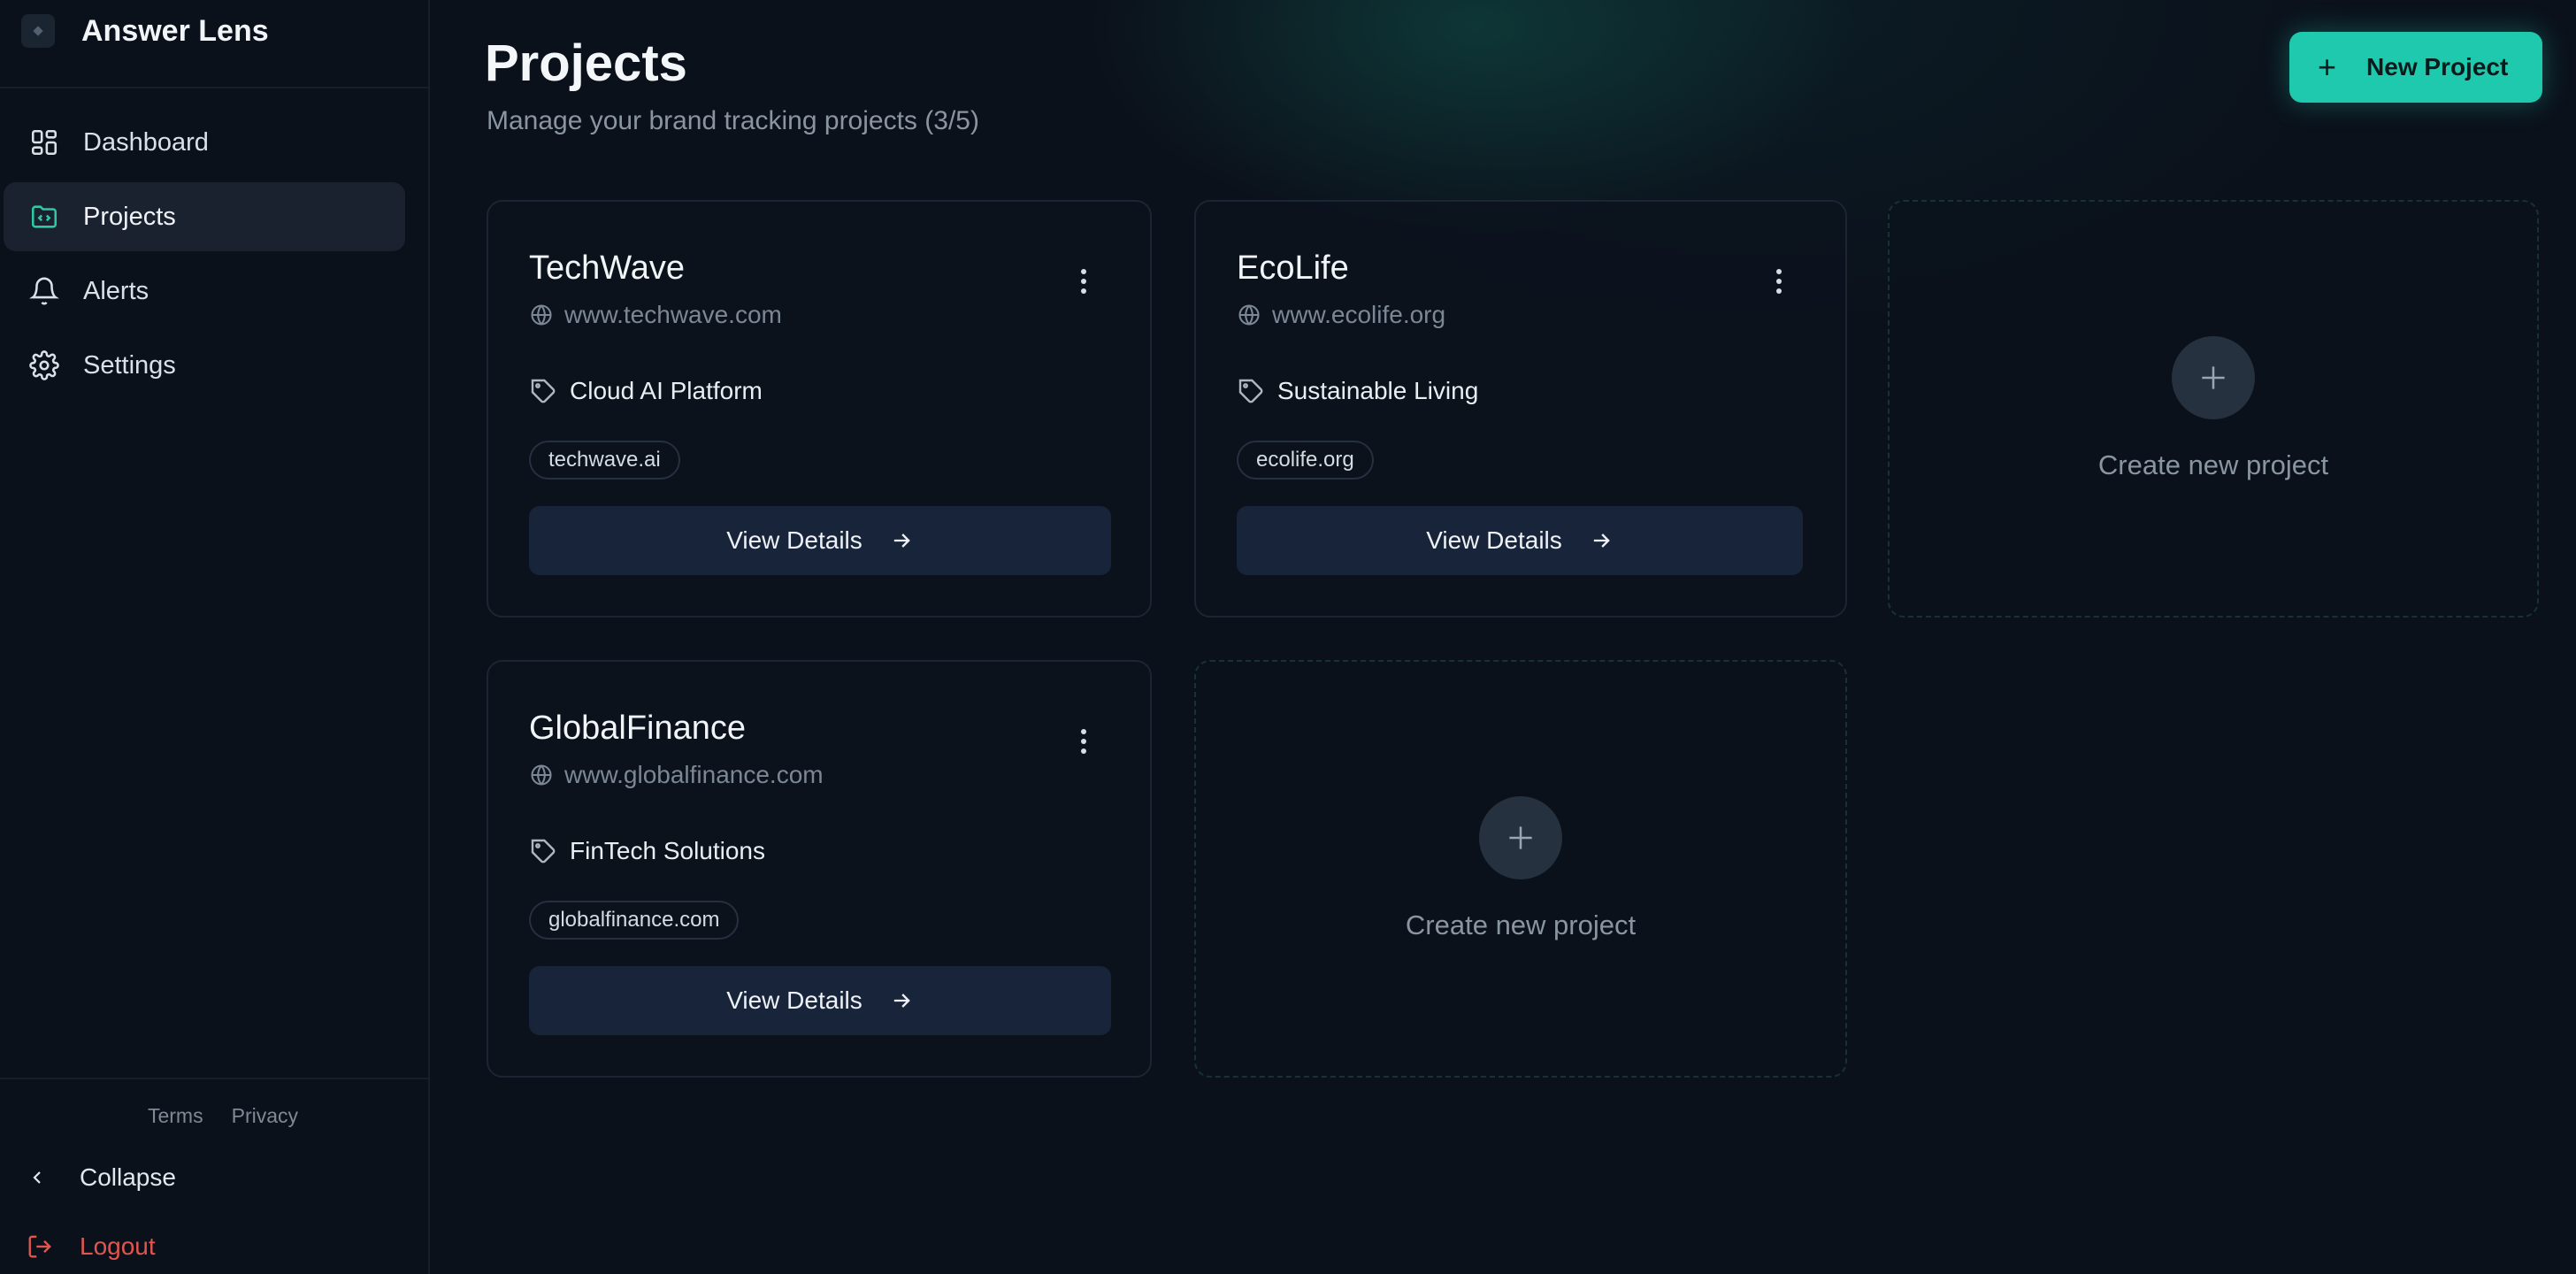  I want to click on plus-icon: +, so click(2327, 67).